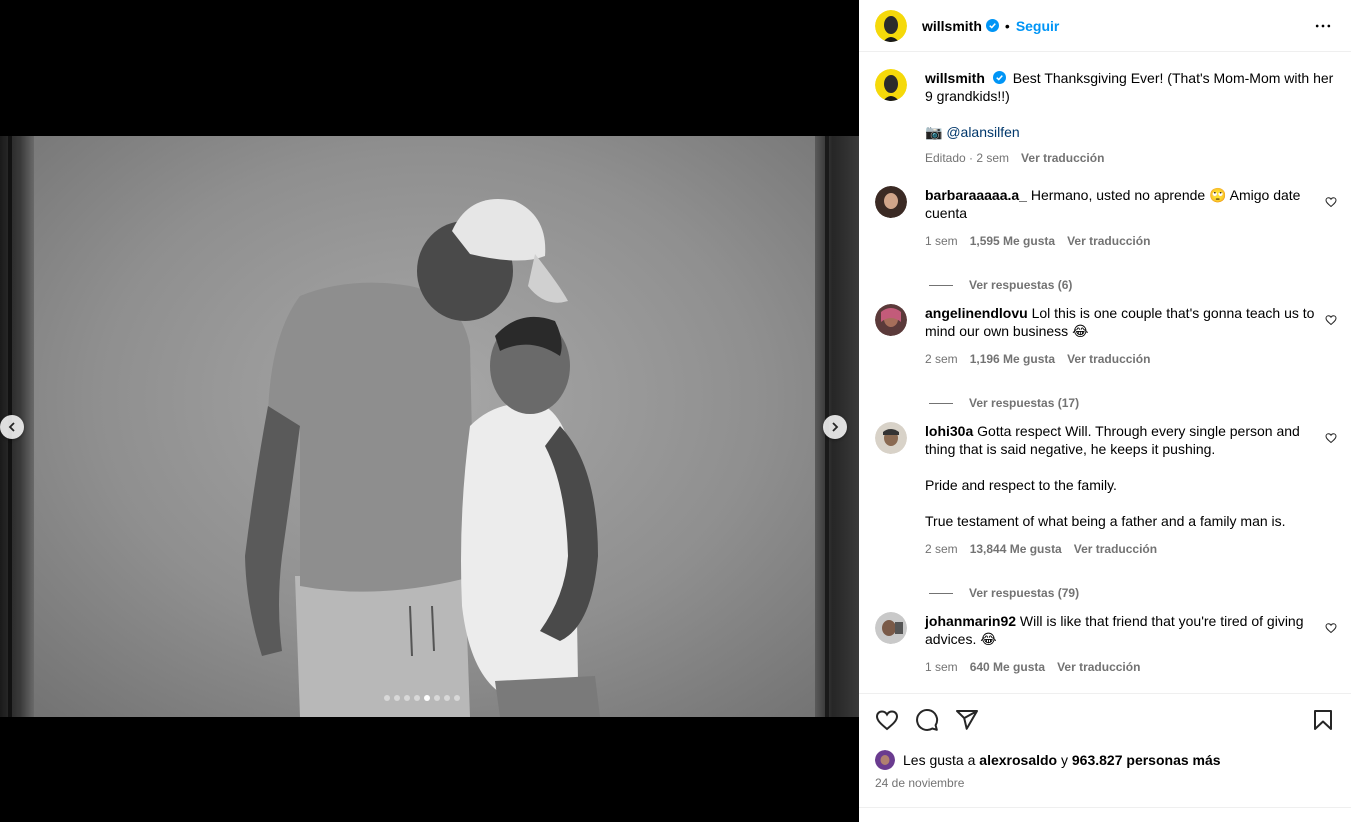 The height and width of the screenshot is (822, 1351). I want to click on liker-avatar, so click(885, 760).